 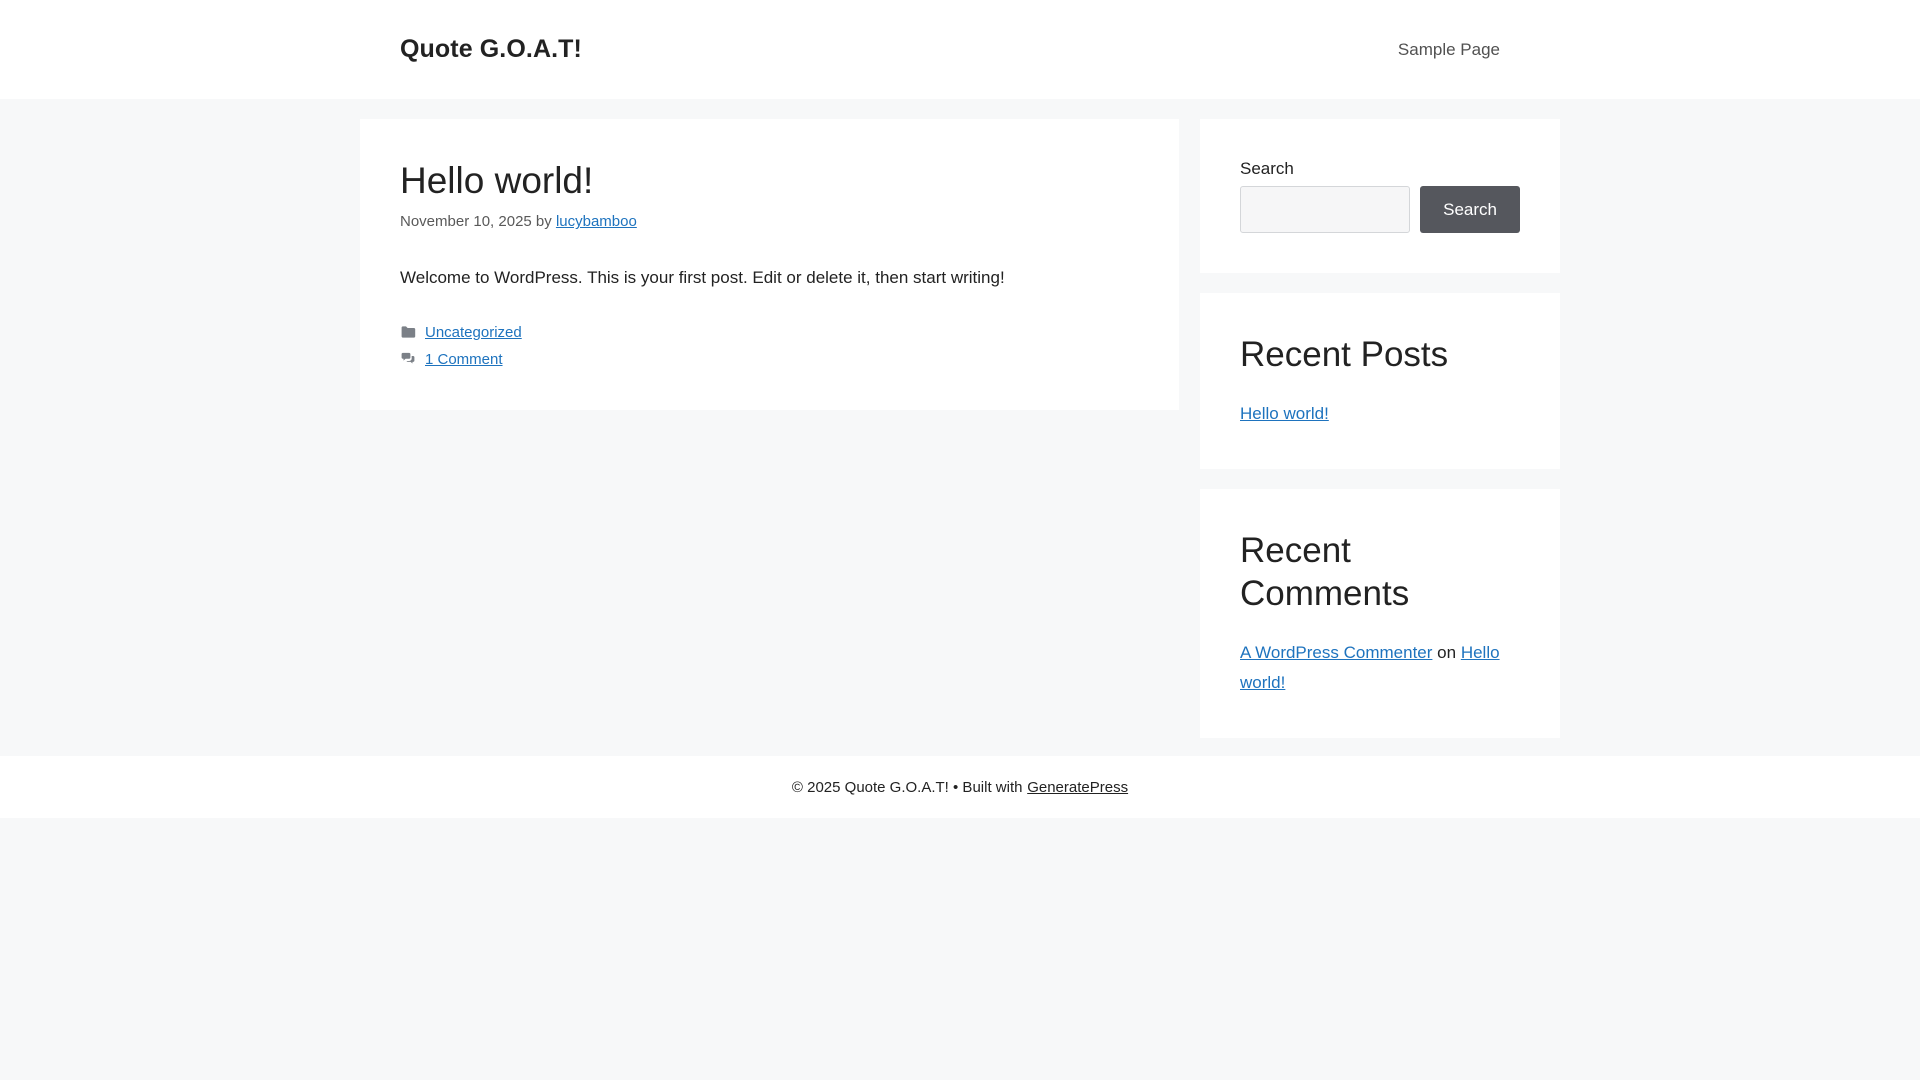 What do you see at coordinates (1344, 354) in the screenshot?
I see `recent-posts-title: Recent Posts` at bounding box center [1344, 354].